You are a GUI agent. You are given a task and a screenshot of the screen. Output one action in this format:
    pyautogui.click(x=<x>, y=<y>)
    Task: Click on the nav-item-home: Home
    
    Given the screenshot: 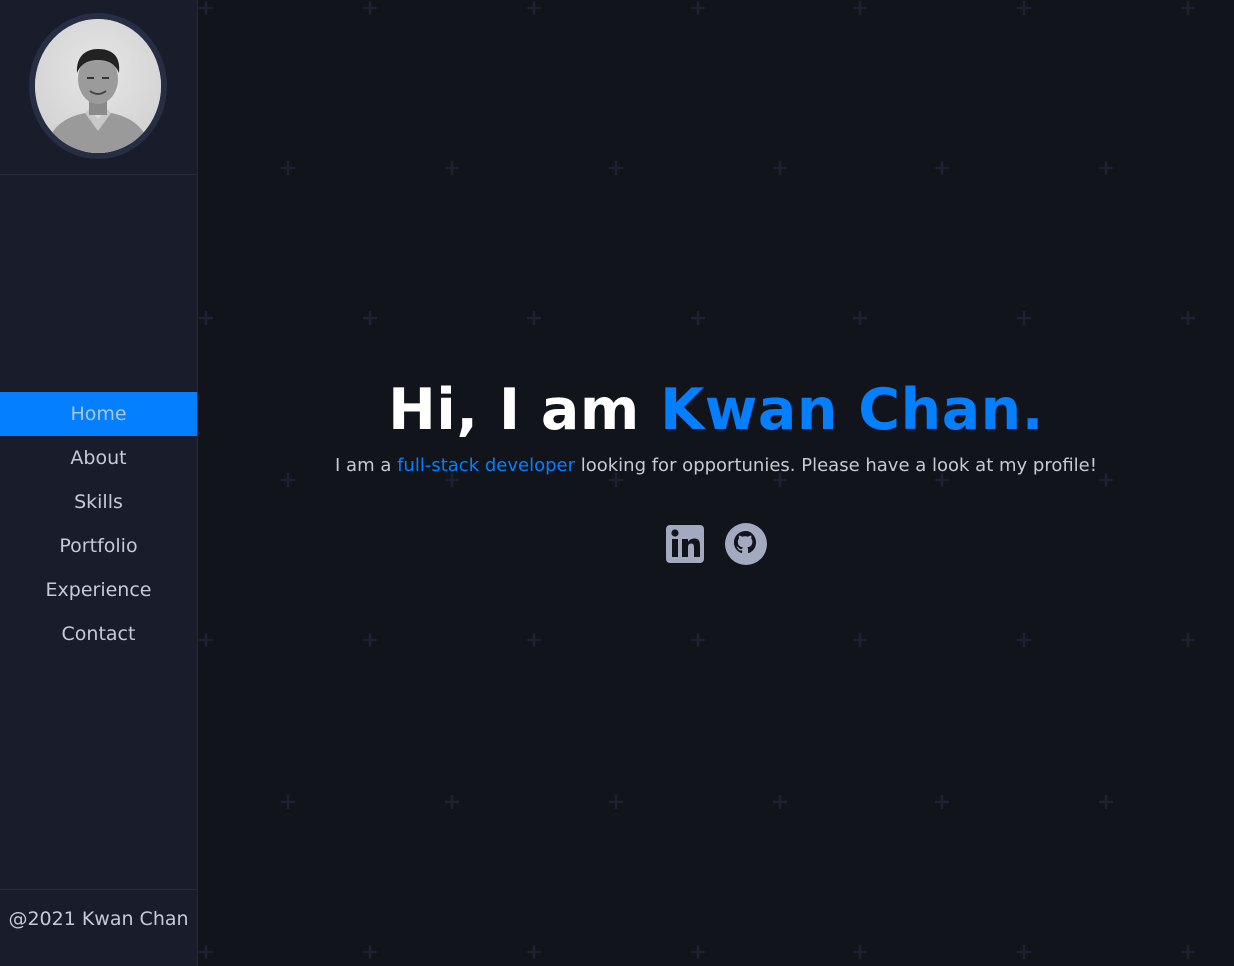 What is the action you would take?
    pyautogui.click(x=98, y=414)
    